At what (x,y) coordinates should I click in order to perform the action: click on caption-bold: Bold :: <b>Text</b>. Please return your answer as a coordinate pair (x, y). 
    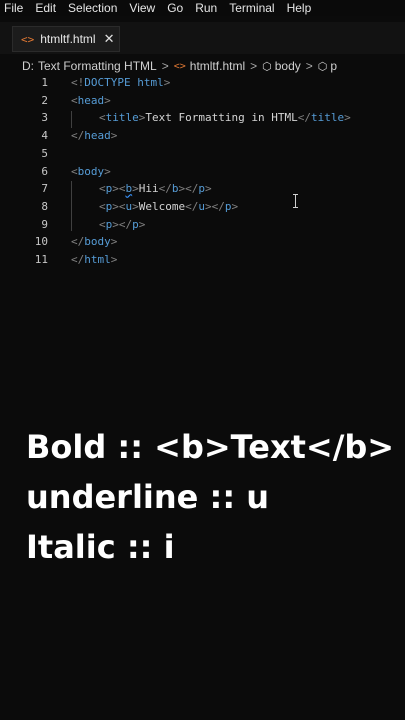
    Looking at the image, I should click on (210, 447).